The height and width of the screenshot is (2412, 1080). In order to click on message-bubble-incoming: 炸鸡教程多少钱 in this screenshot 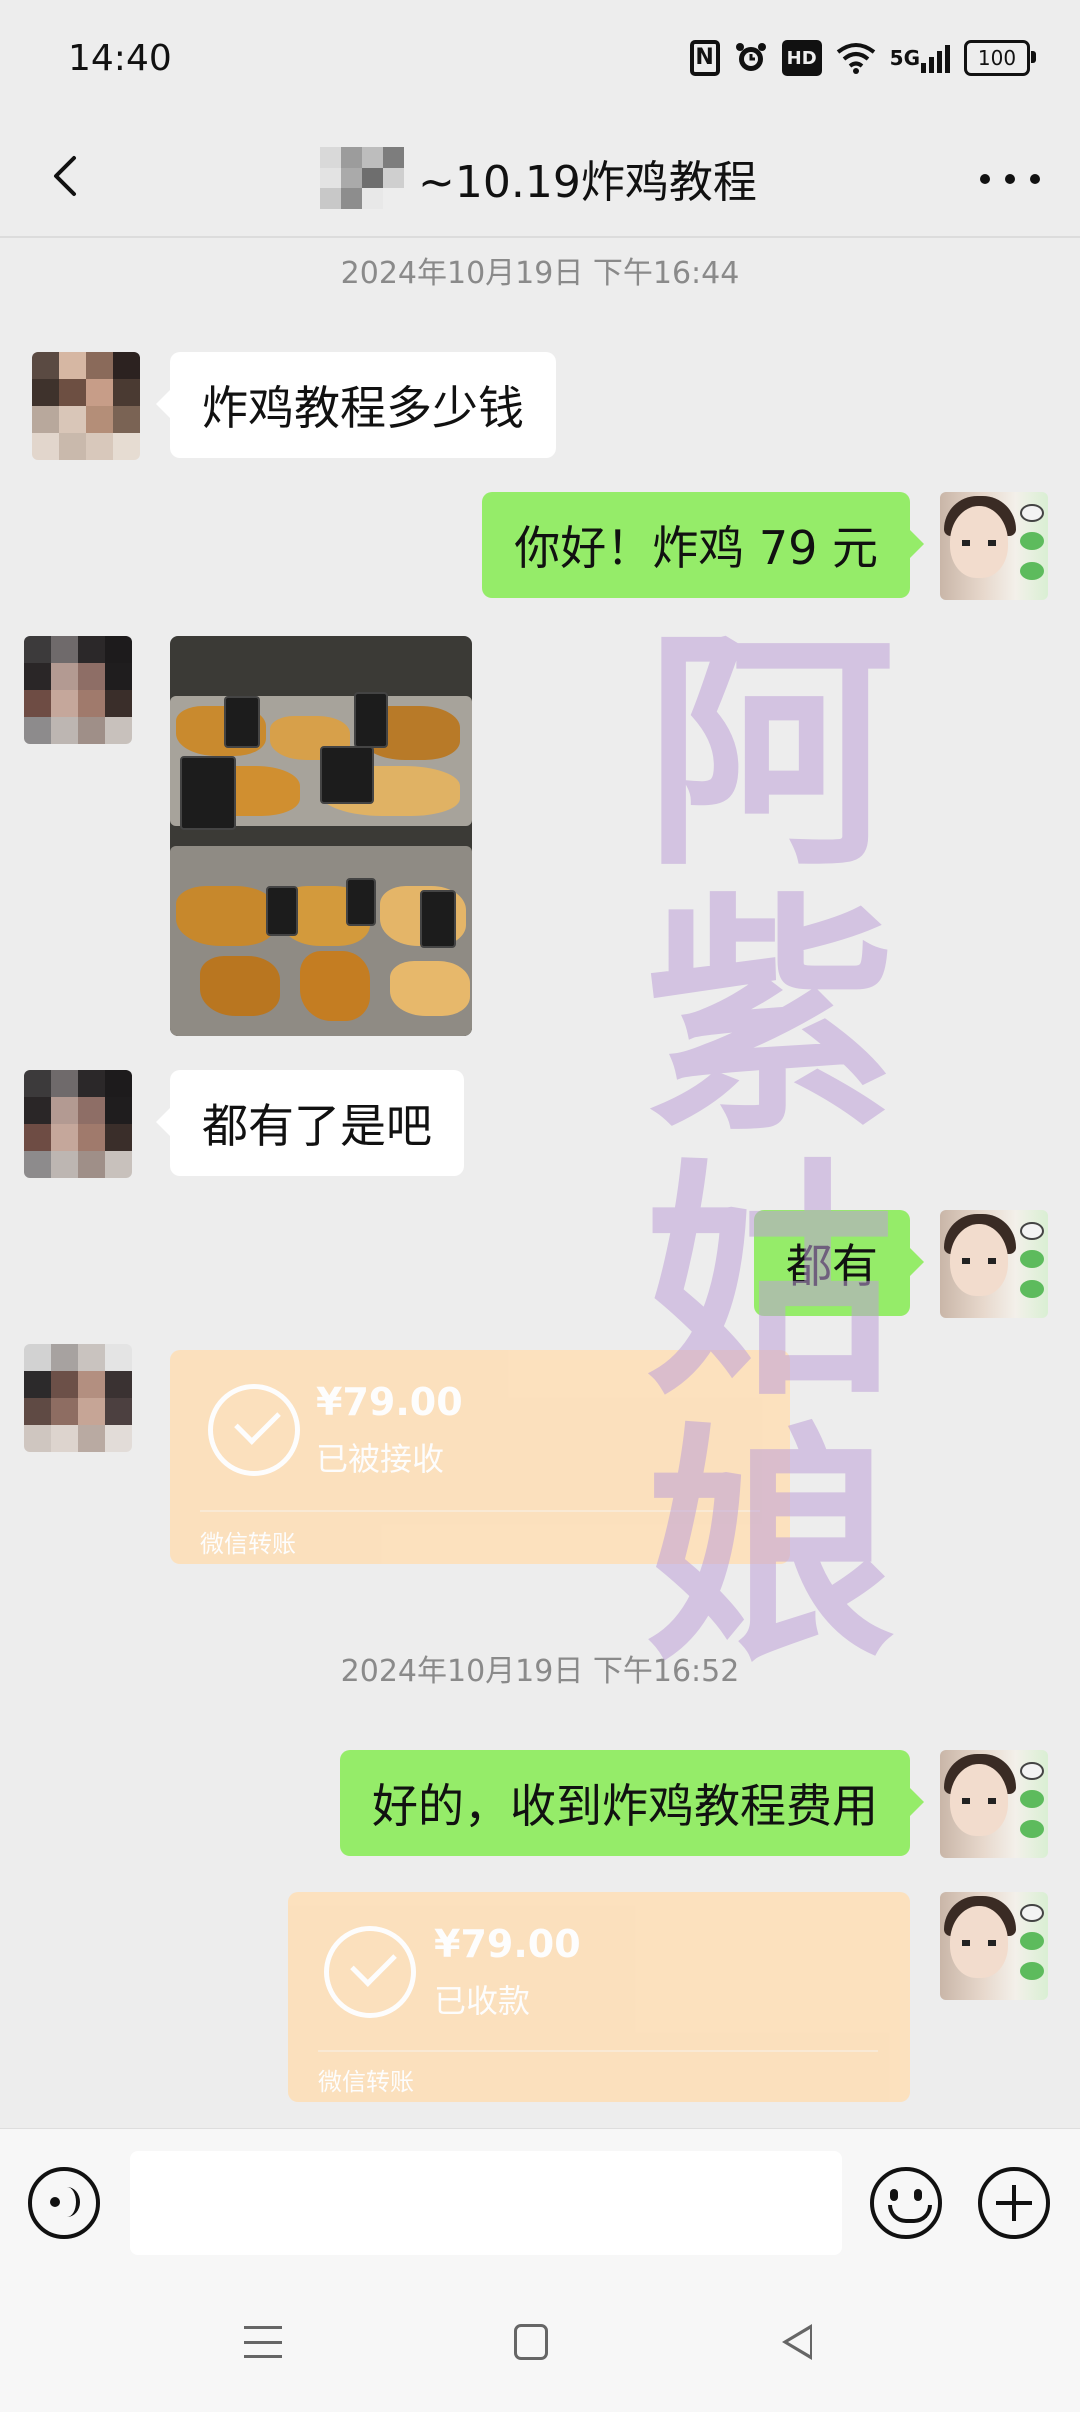, I will do `click(356, 405)`.